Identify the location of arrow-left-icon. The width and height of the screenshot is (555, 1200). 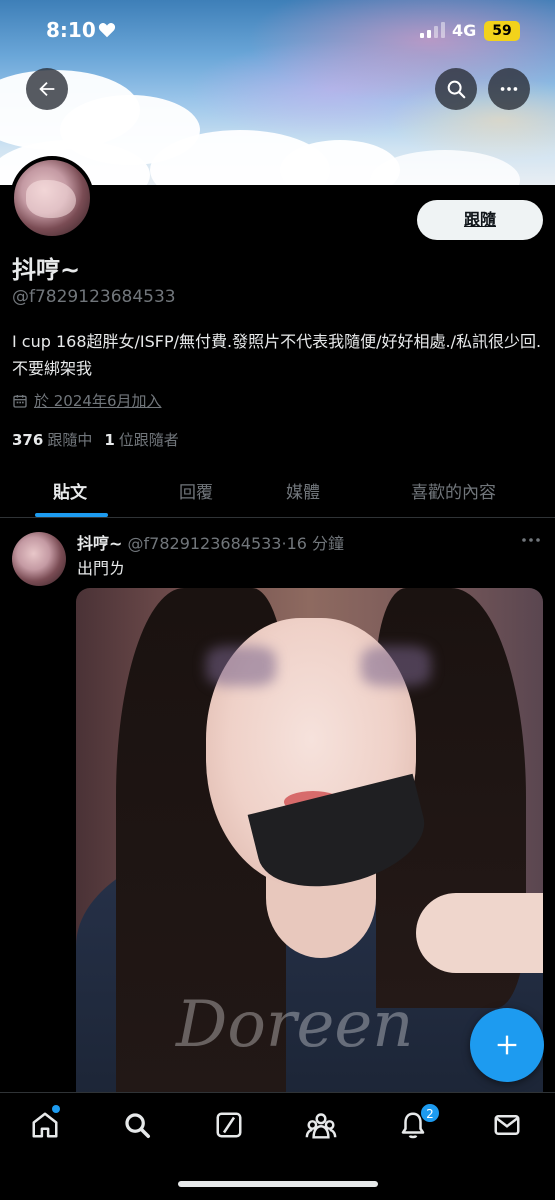
(47, 89).